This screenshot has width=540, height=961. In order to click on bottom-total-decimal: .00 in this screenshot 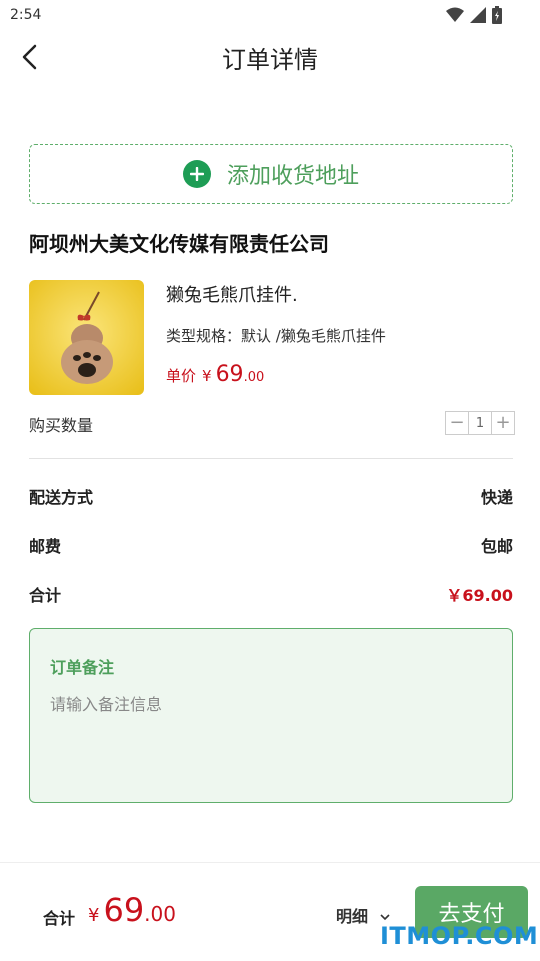, I will do `click(160, 914)`.